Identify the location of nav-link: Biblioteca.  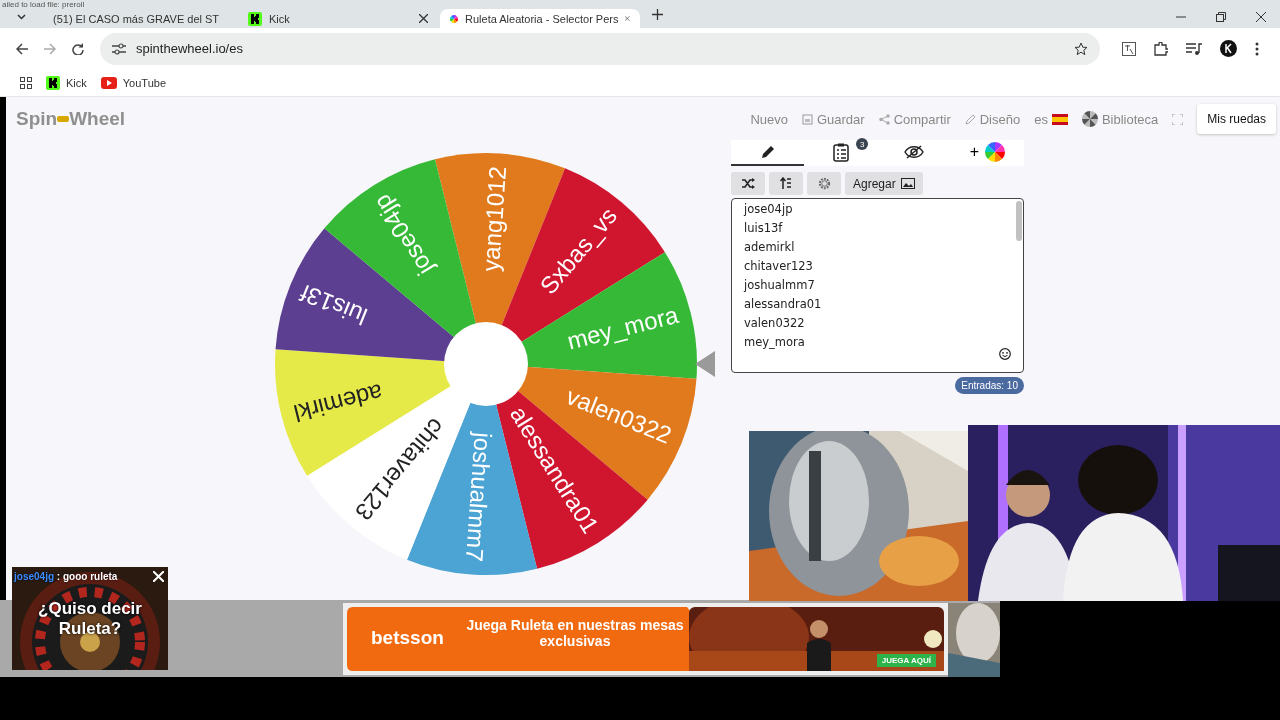
(1120, 119).